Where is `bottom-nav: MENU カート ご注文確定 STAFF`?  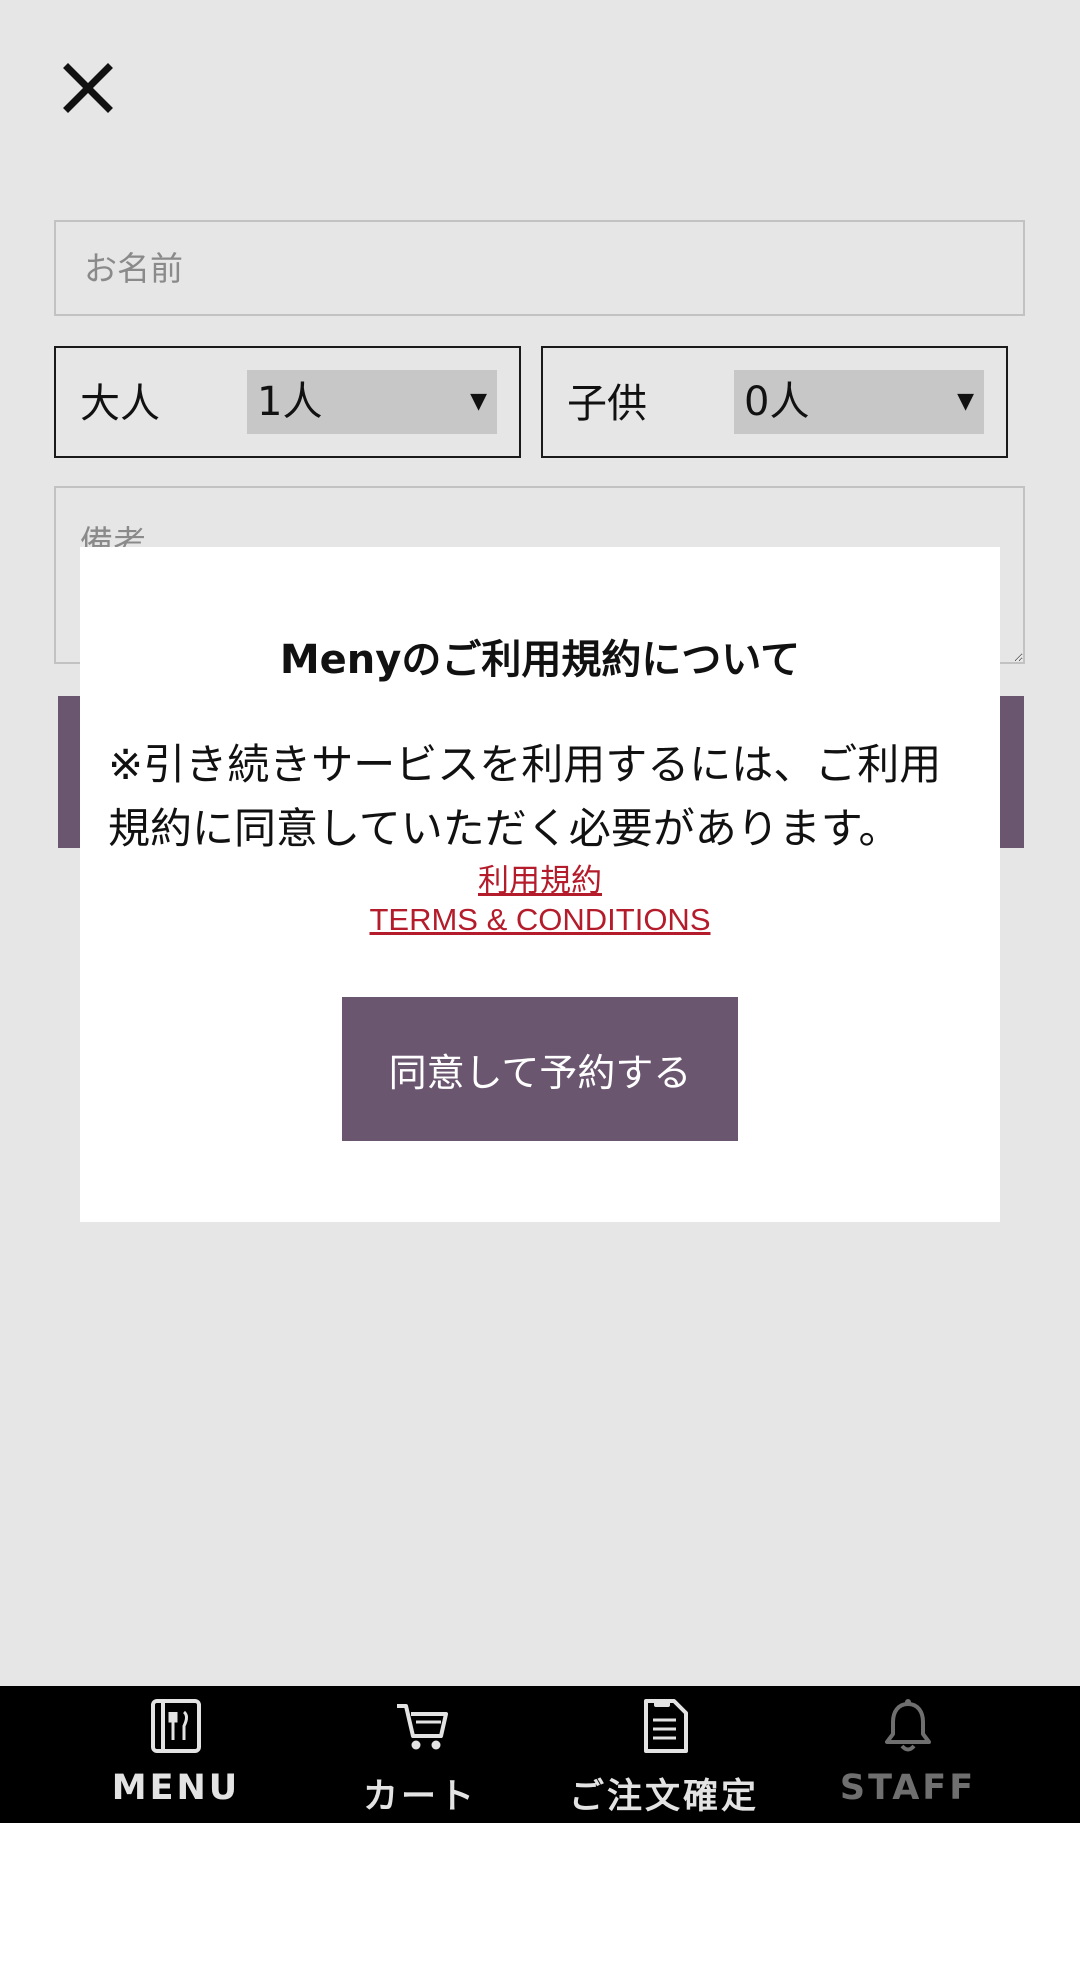
bottom-nav: MENU カート ご注文確定 STAFF is located at coordinates (540, 1754).